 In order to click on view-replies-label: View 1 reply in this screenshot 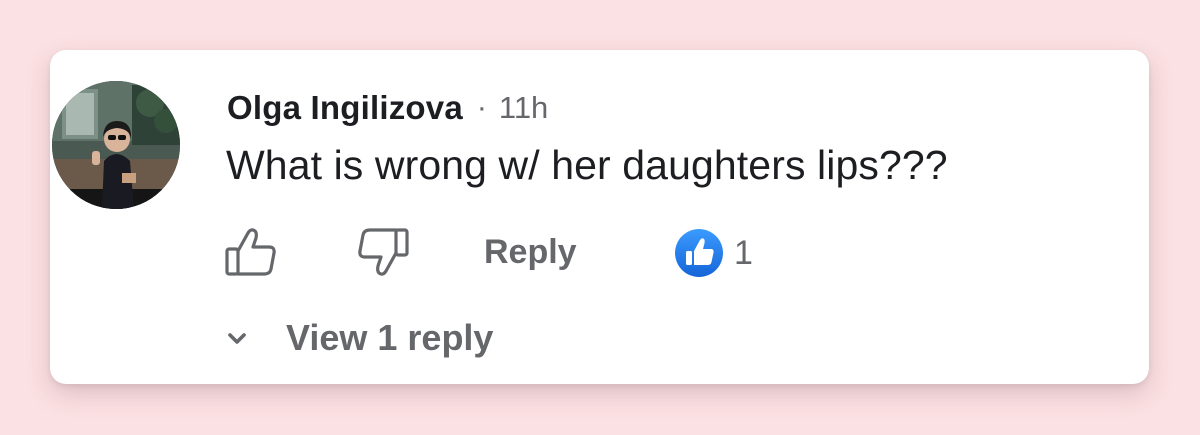, I will do `click(390, 337)`.